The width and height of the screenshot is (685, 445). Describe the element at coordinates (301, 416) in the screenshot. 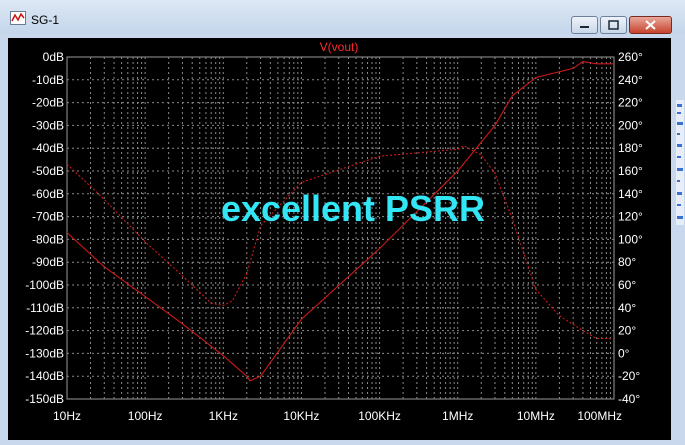

I see `x-tick-label: 10KHz` at that location.